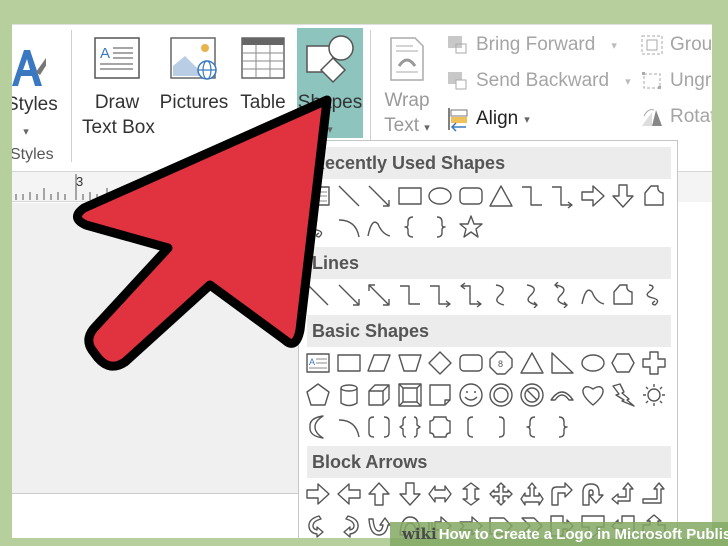 The image size is (728, 546). What do you see at coordinates (410, 395) in the screenshot?
I see `shape-option-bevel` at bounding box center [410, 395].